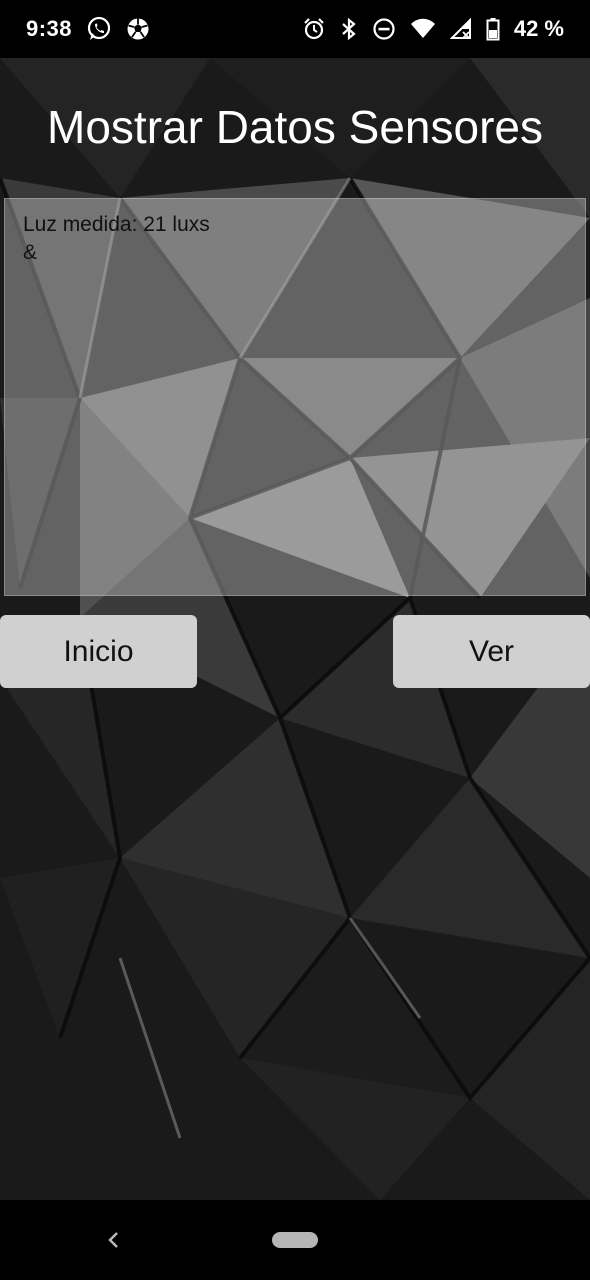  Describe the element at coordinates (423, 29) in the screenshot. I see `wifi-icon` at that location.